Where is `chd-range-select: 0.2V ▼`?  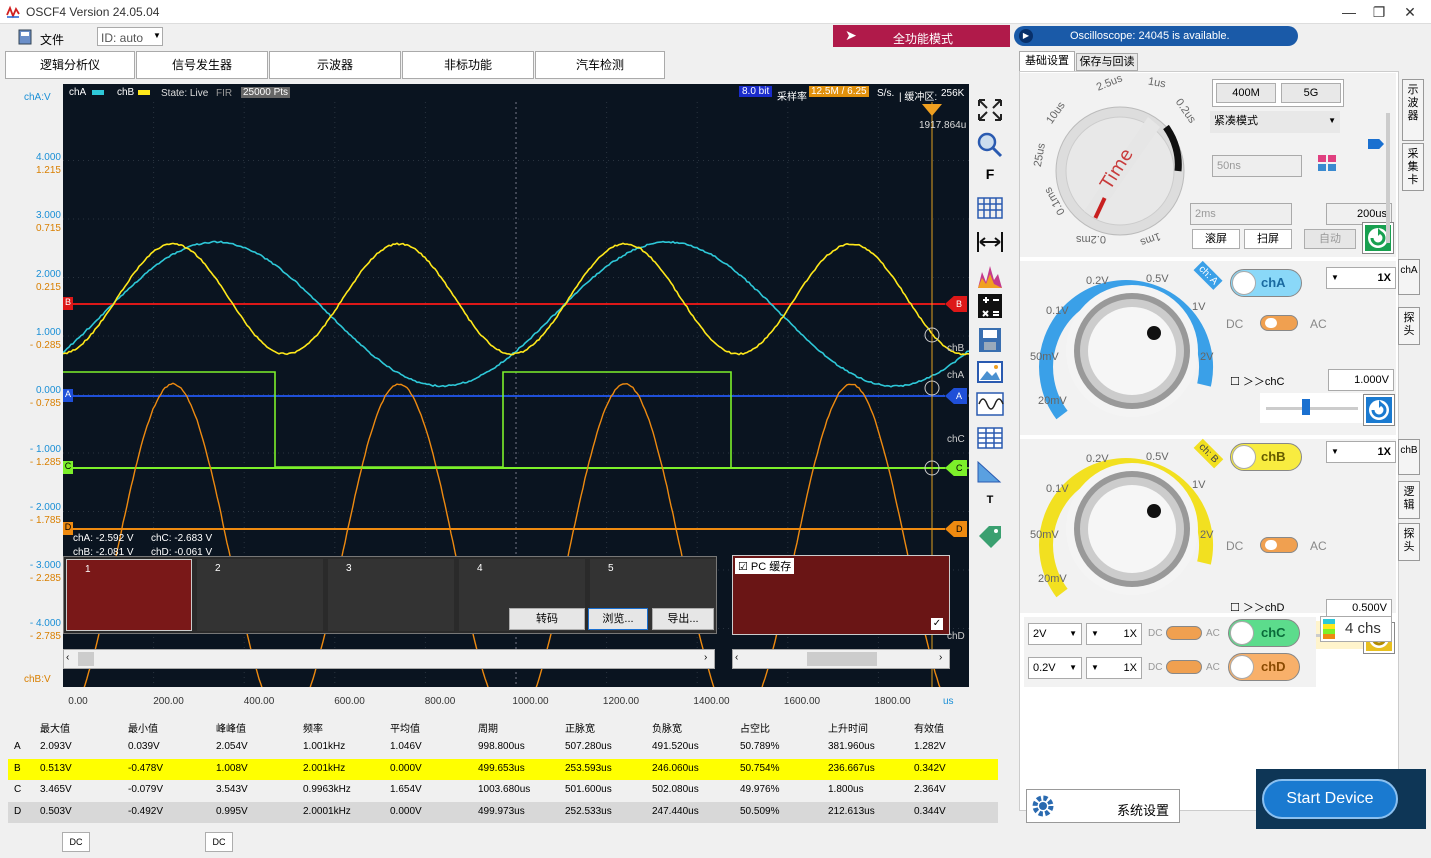 chd-range-select: 0.2V ▼ is located at coordinates (1055, 668).